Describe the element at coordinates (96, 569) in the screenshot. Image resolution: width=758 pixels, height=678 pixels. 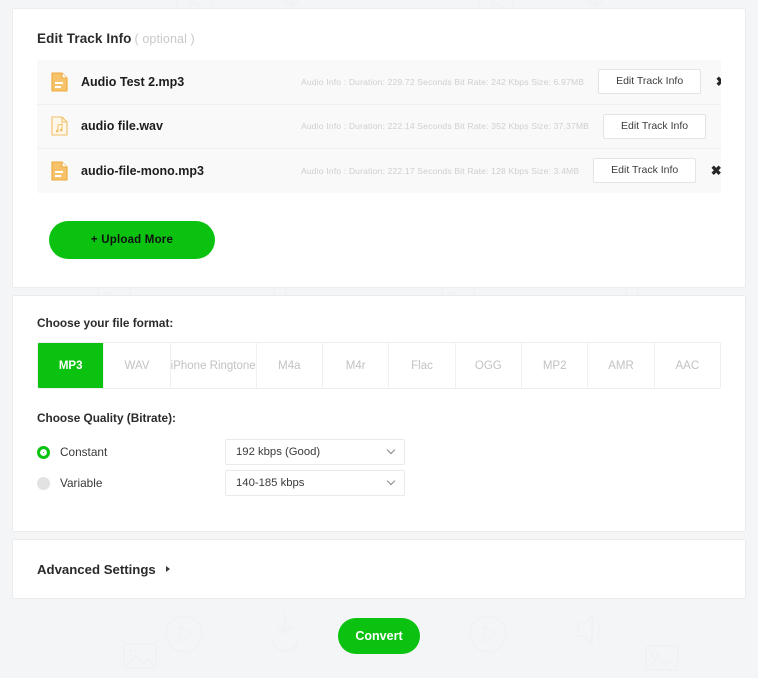
I see `advanced-settings-label: Advanced Settings` at that location.